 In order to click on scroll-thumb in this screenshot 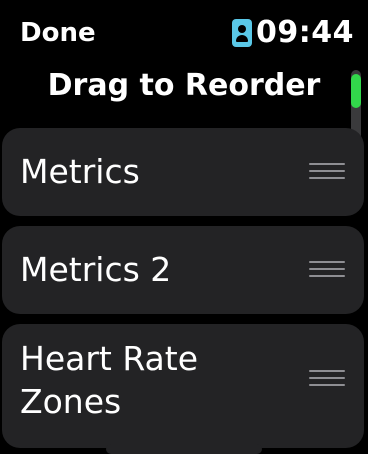, I will do `click(356, 91)`.